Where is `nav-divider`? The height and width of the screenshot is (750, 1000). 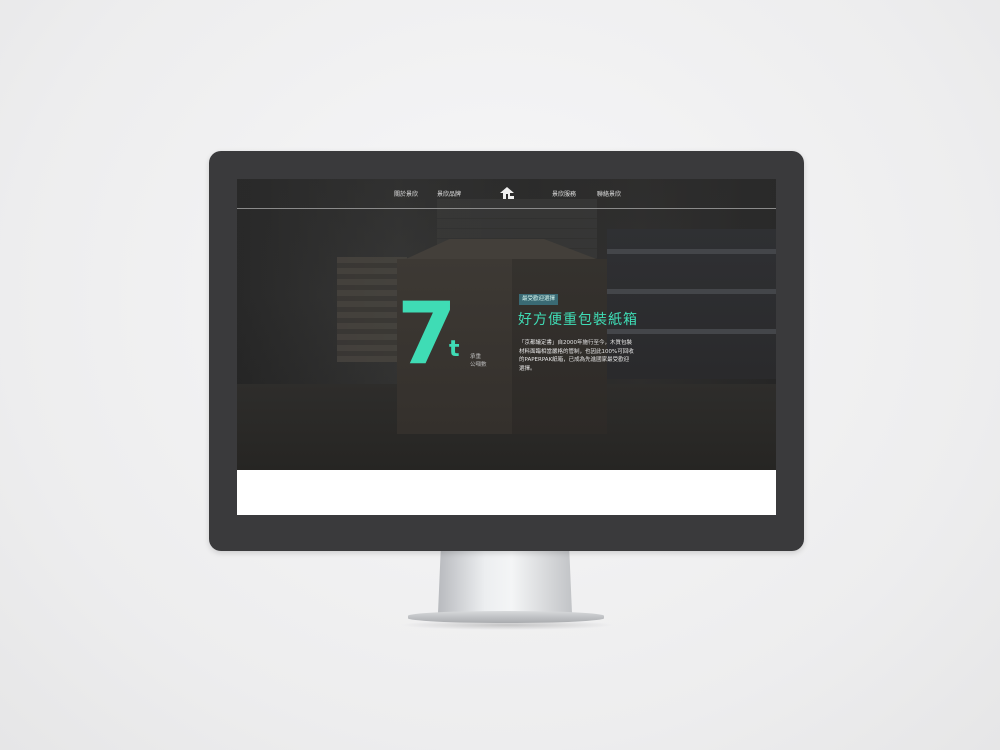
nav-divider is located at coordinates (506, 208).